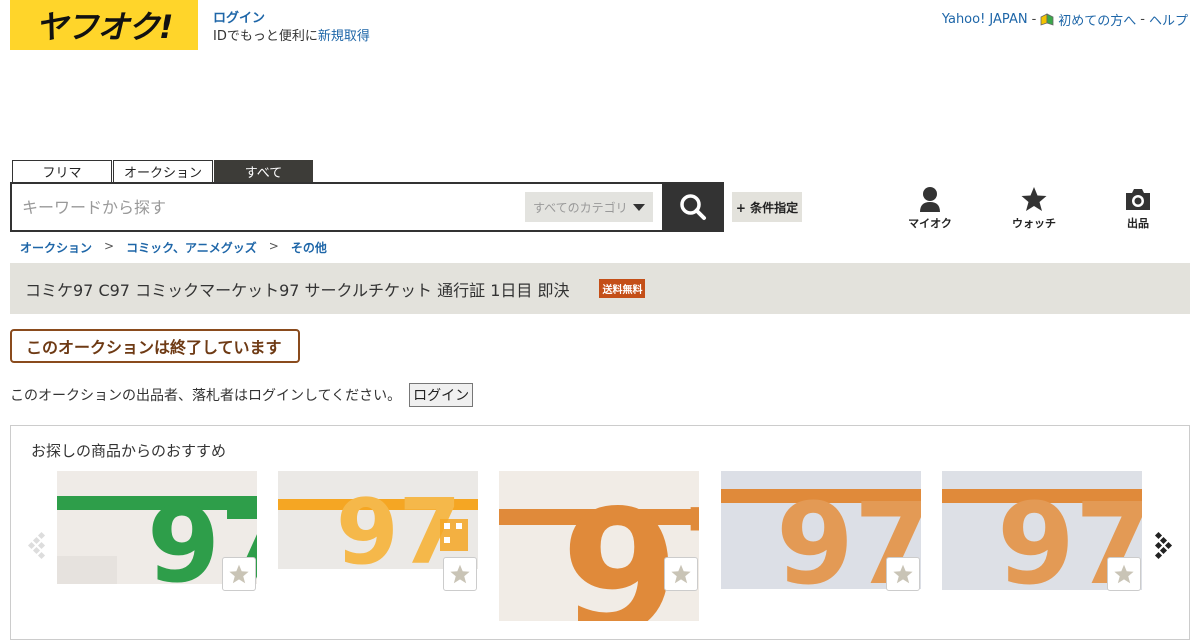 This screenshot has width=1200, height=640. I want to click on tab-flea-market: フリマ, so click(62, 171).